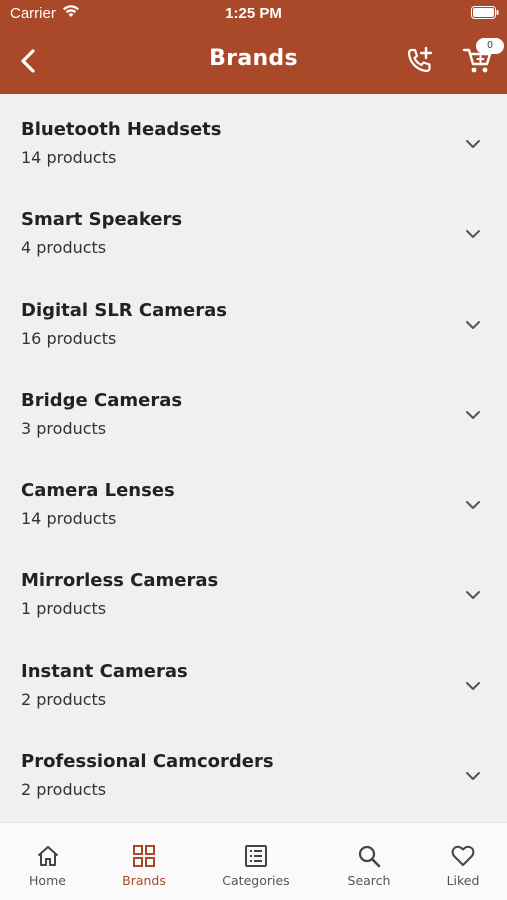 The height and width of the screenshot is (900, 507). Describe the element at coordinates (253, 61) in the screenshot. I see `navigation-bar: Brands 0` at that location.